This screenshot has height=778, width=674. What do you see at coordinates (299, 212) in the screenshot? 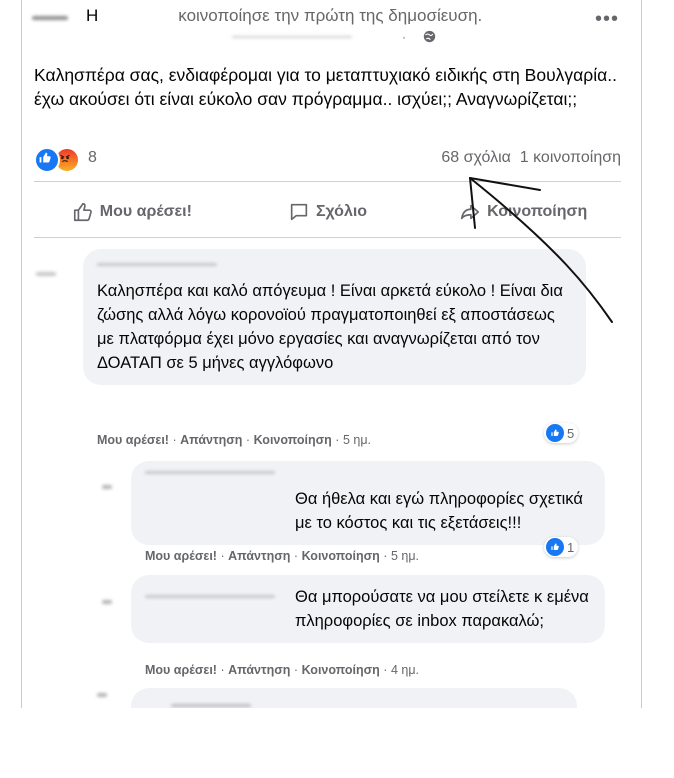
I see `comment-icon` at bounding box center [299, 212].